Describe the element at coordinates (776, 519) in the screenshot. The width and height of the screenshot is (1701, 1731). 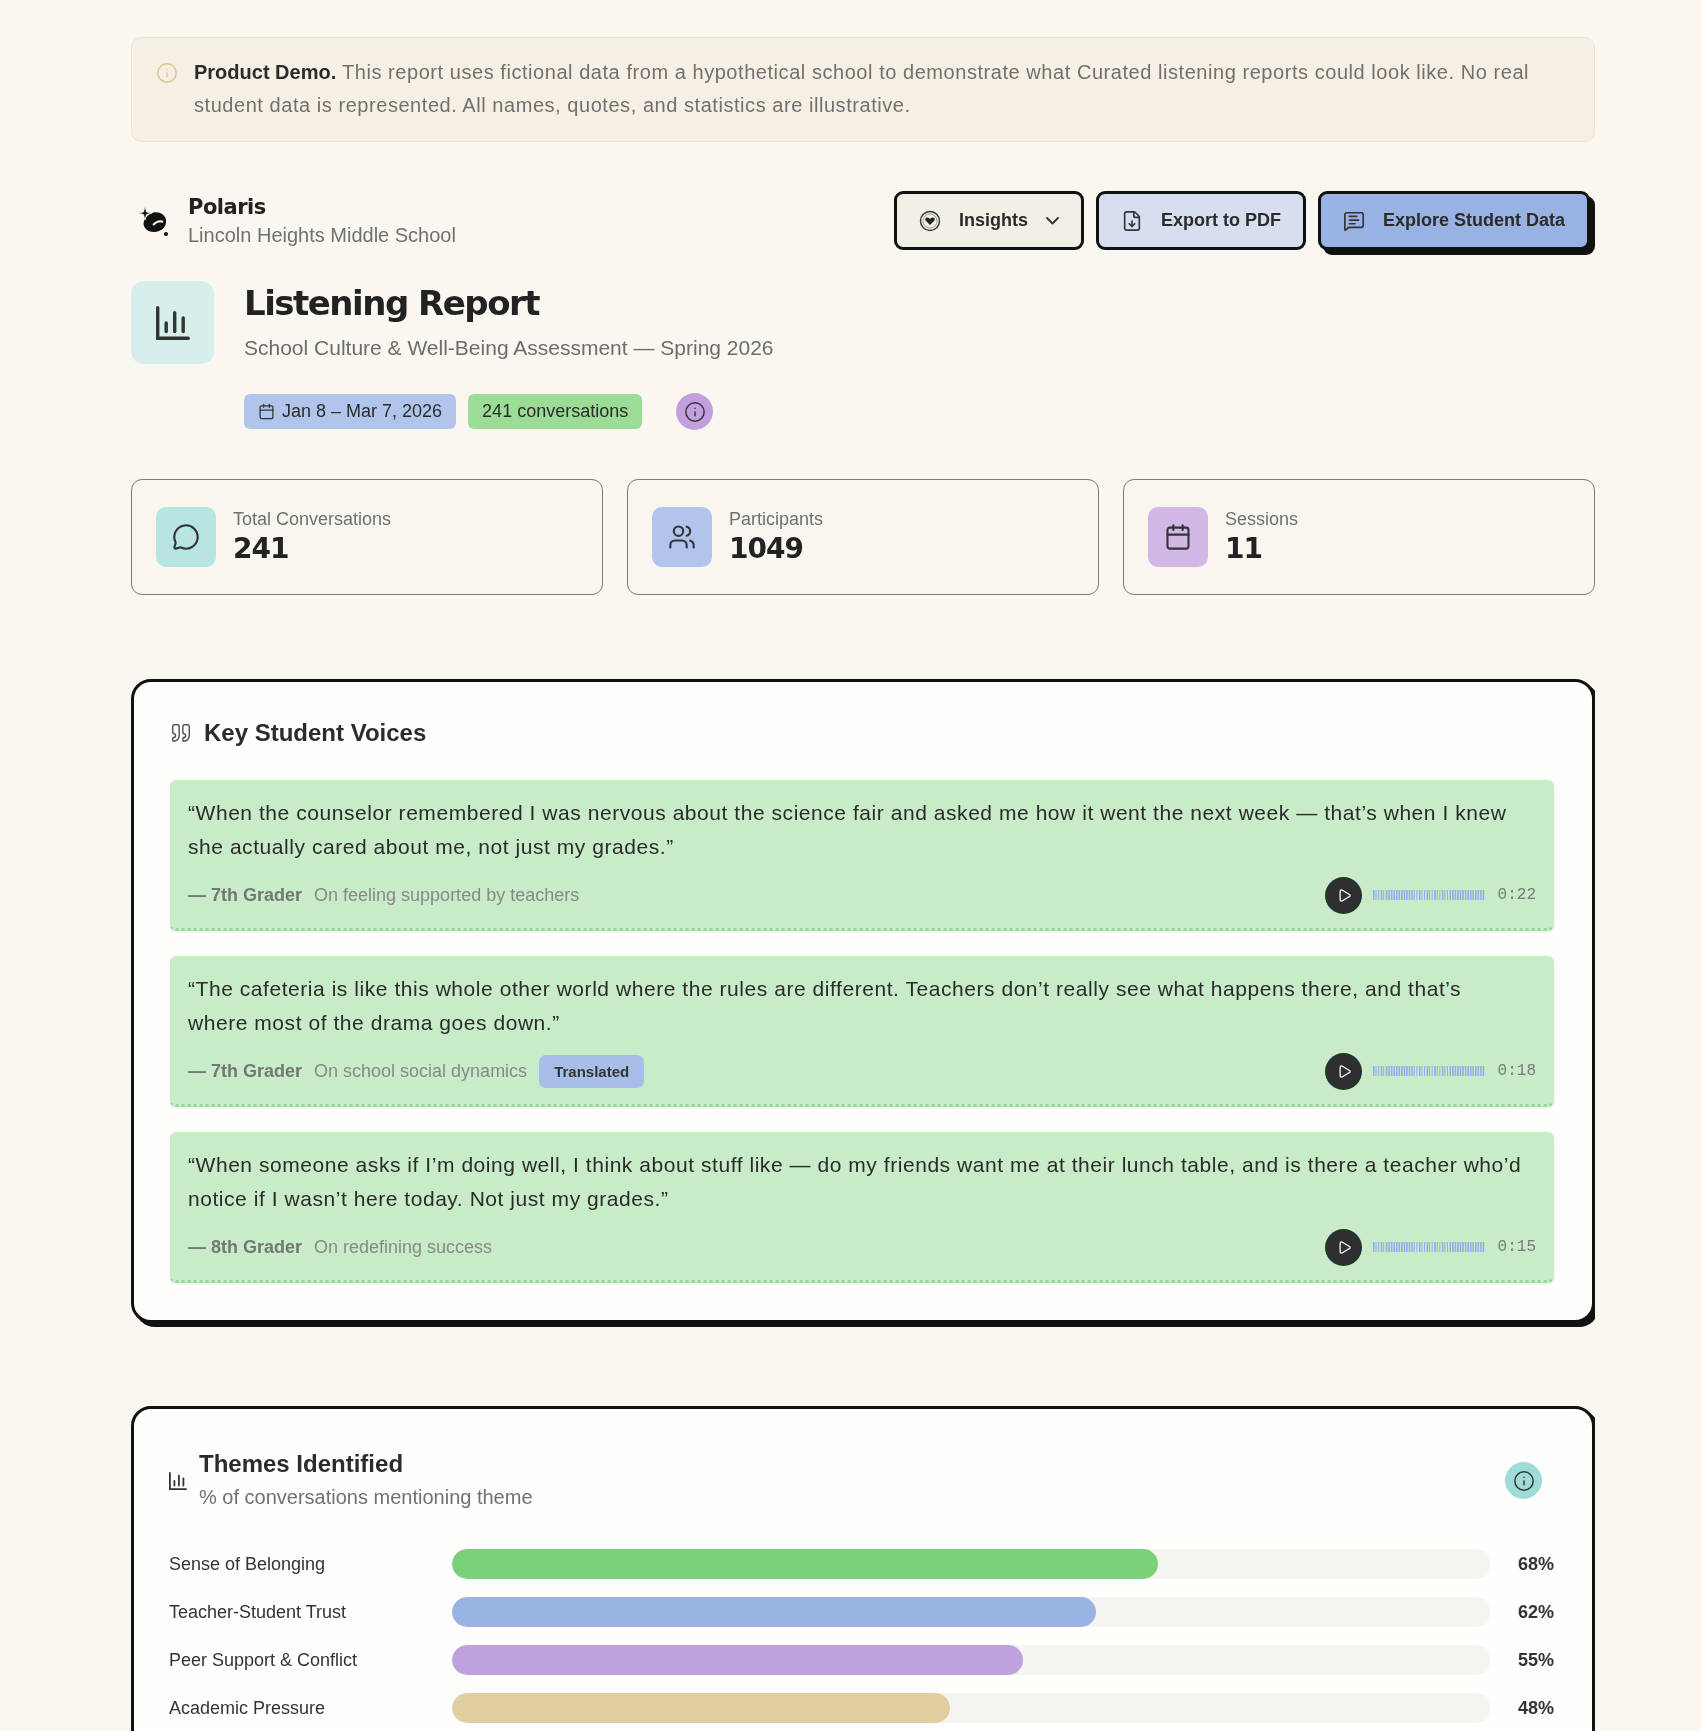
I see `stat-label: Participants` at that location.